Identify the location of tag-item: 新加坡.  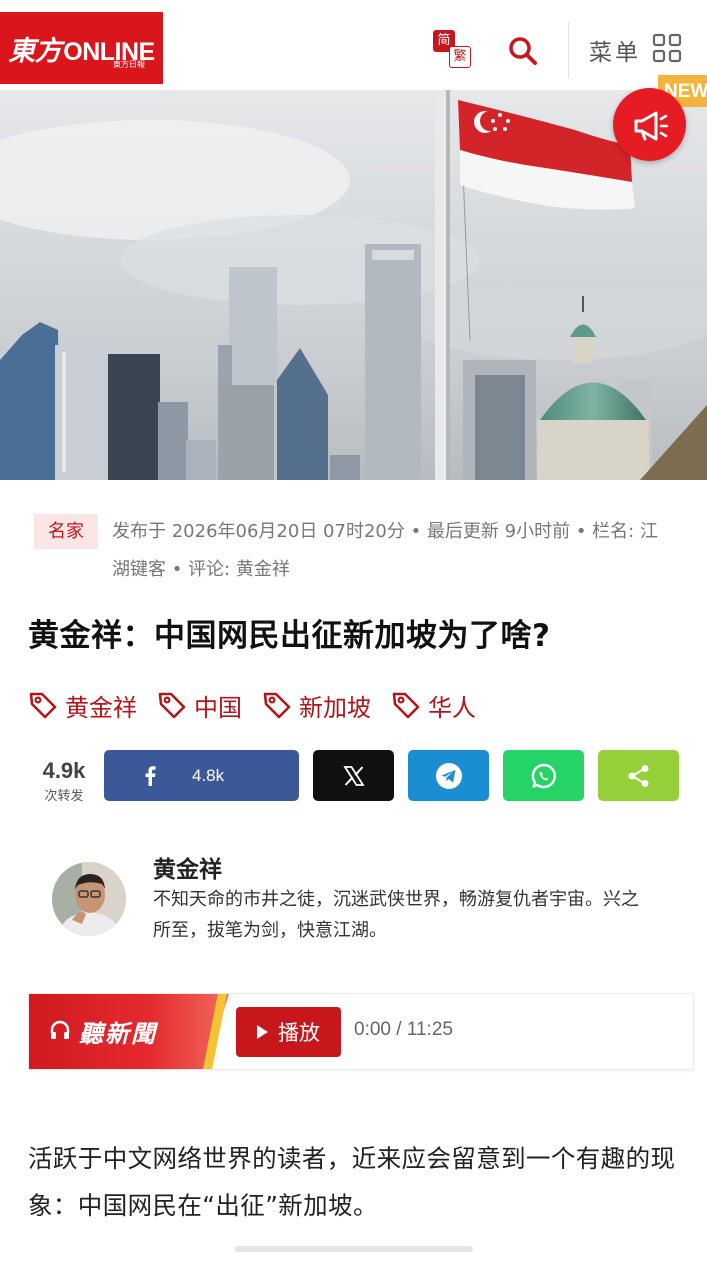
(316, 705).